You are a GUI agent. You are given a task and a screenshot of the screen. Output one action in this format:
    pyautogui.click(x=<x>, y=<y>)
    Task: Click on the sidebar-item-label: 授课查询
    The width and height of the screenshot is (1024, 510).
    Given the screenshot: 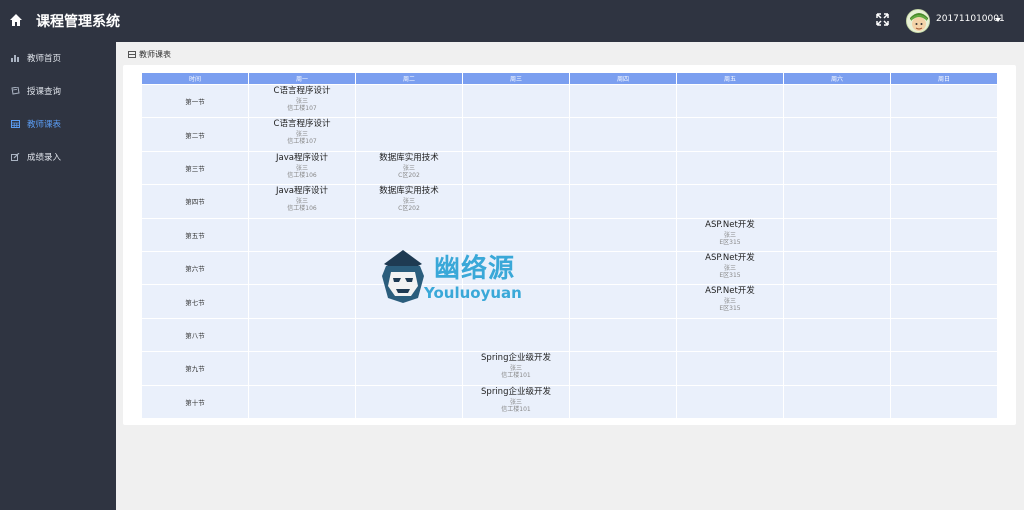 What is the action you would take?
    pyautogui.click(x=44, y=92)
    